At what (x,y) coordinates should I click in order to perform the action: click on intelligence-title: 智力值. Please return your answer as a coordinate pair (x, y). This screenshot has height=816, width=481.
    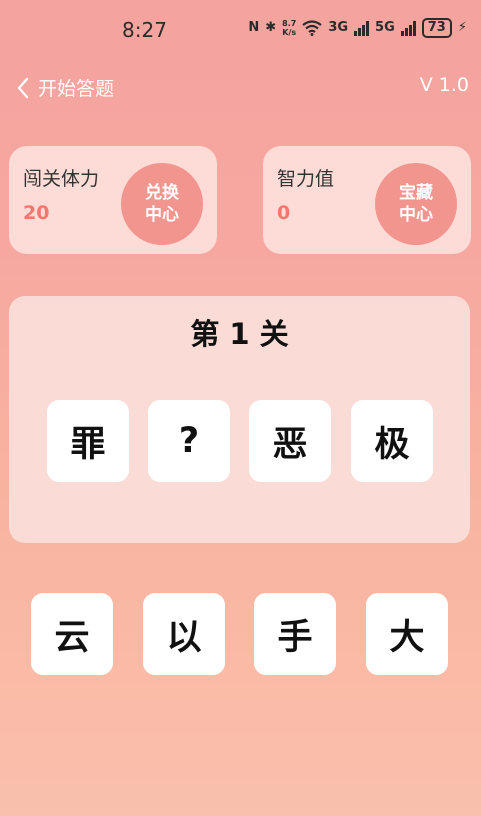
    Looking at the image, I should click on (306, 179).